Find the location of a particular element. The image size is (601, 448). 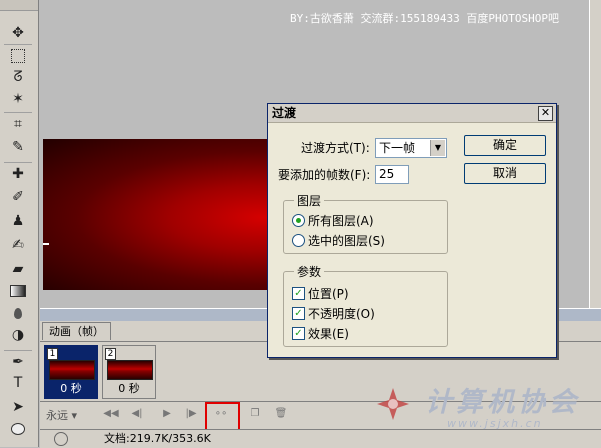

gradient-tool-icon is located at coordinates (18, 291).